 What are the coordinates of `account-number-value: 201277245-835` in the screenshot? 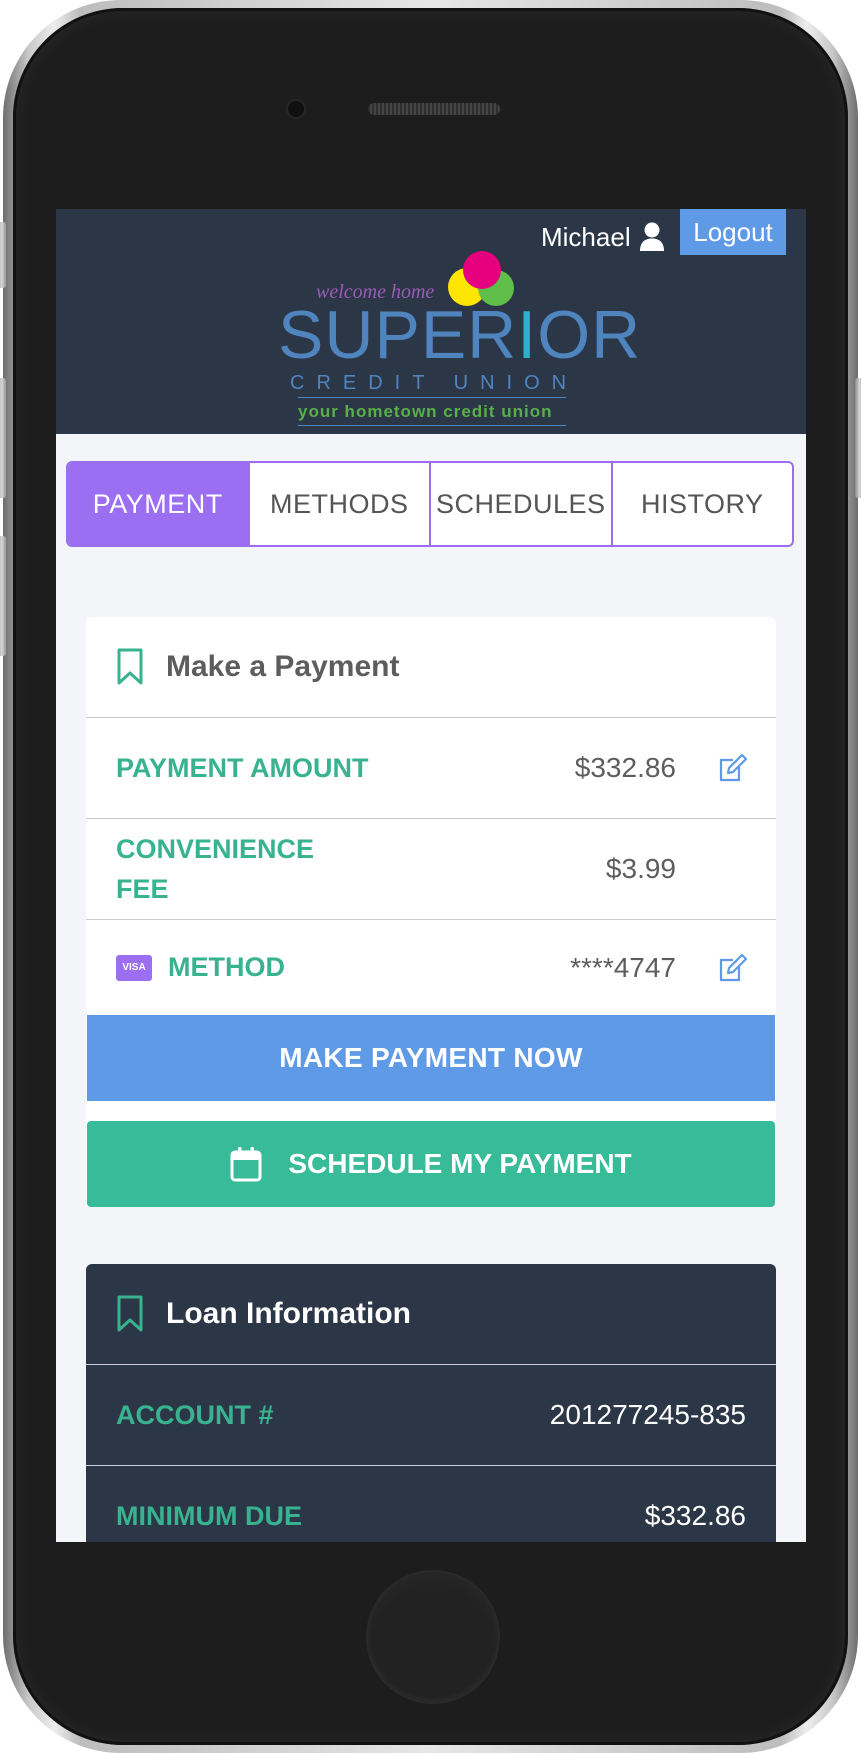 It's located at (647, 1414).